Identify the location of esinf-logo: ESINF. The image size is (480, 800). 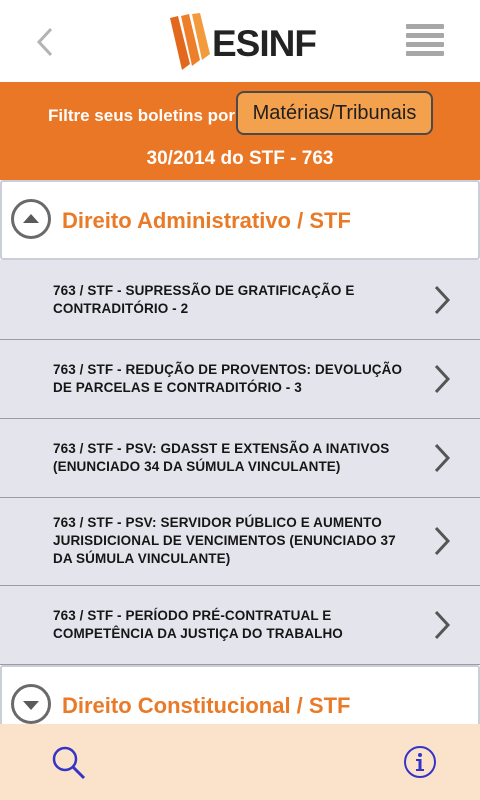
(240, 42).